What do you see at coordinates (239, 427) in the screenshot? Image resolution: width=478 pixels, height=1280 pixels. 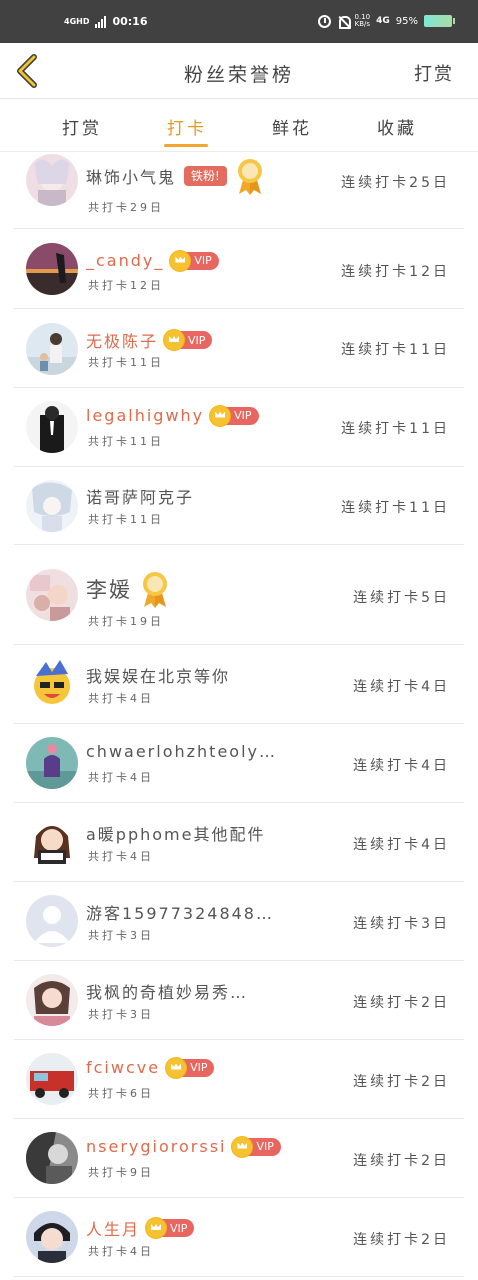 I see `list-item: legalhigwhy VIP 共打卡11日 连续打卡11日` at bounding box center [239, 427].